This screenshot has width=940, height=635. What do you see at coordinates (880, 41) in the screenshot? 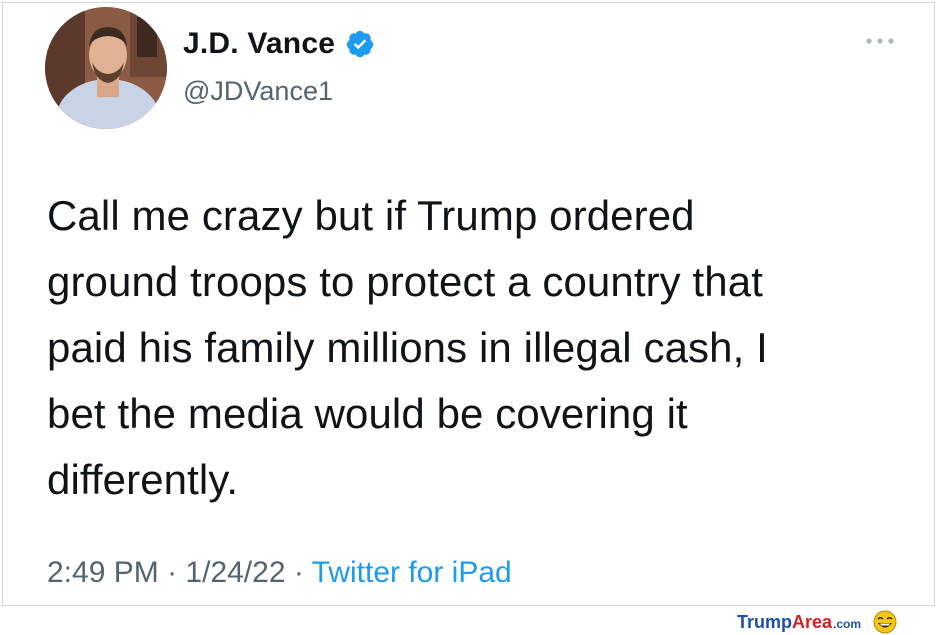
I see `more-horizontal-icon` at bounding box center [880, 41].